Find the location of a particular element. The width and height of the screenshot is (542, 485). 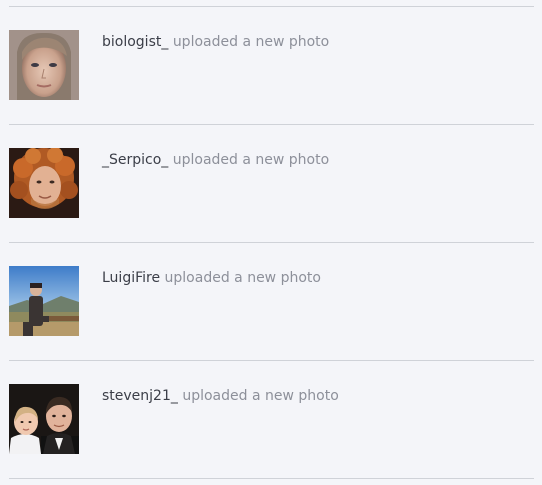

username-link: stevenj21_ is located at coordinates (140, 396).